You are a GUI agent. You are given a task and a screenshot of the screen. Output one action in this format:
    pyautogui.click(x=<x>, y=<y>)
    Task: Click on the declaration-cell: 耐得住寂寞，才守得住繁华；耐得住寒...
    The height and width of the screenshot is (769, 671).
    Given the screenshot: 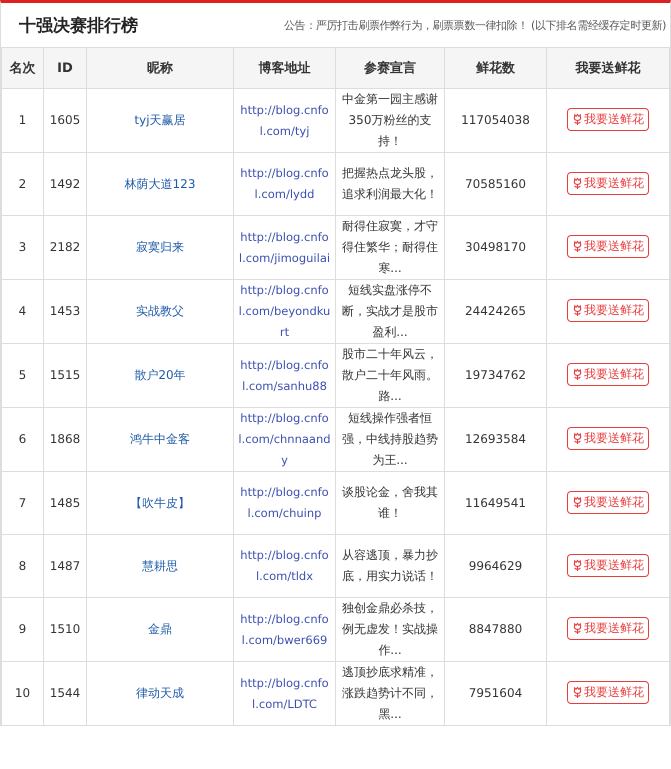 What is the action you would take?
    pyautogui.click(x=390, y=248)
    